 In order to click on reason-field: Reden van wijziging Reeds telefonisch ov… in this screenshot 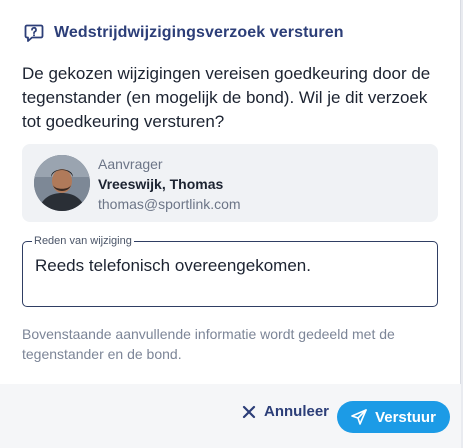, I will do `click(230, 270)`.